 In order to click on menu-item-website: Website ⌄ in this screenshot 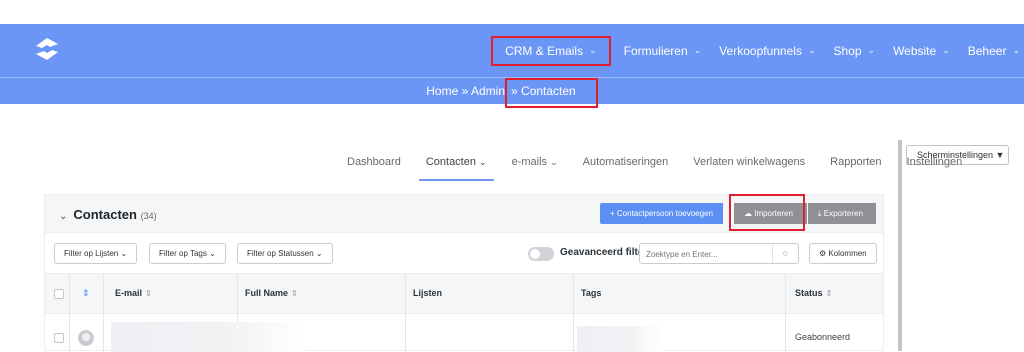, I will do `click(921, 50)`.